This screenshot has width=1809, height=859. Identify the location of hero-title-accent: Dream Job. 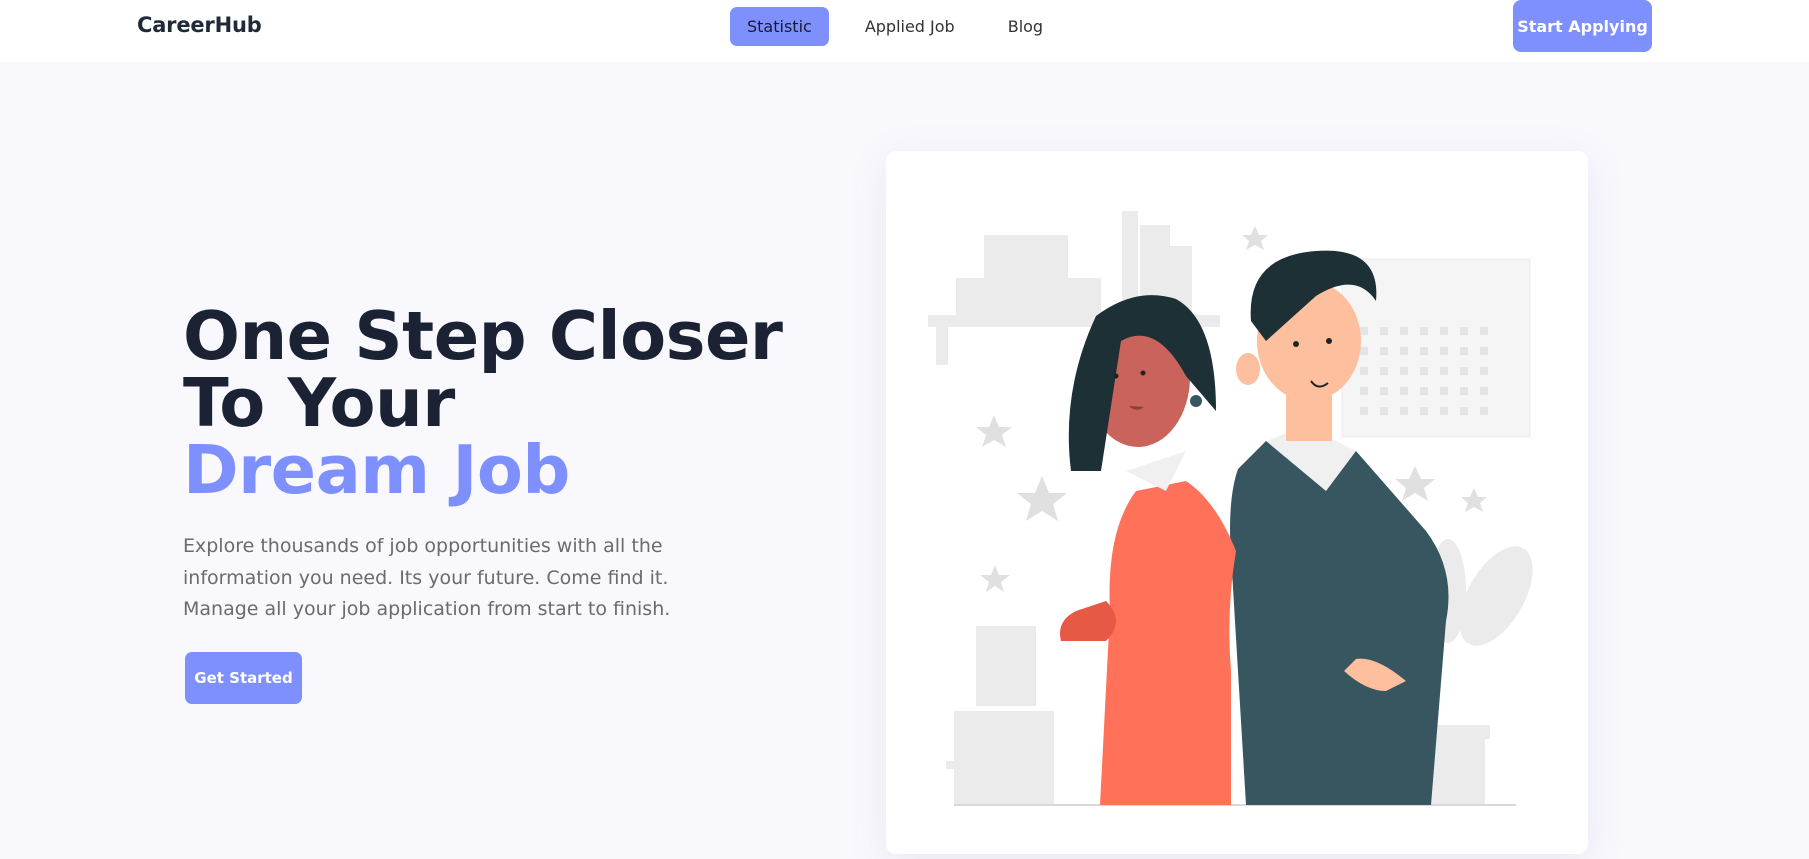
(376, 470).